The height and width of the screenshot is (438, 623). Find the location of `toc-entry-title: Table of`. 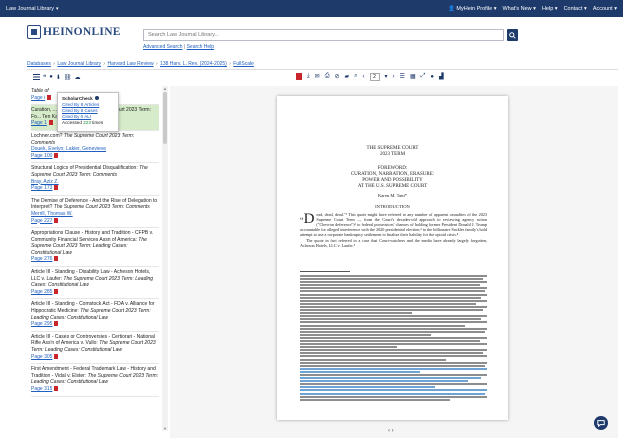

toc-entry-title: Table of is located at coordinates (40, 91).